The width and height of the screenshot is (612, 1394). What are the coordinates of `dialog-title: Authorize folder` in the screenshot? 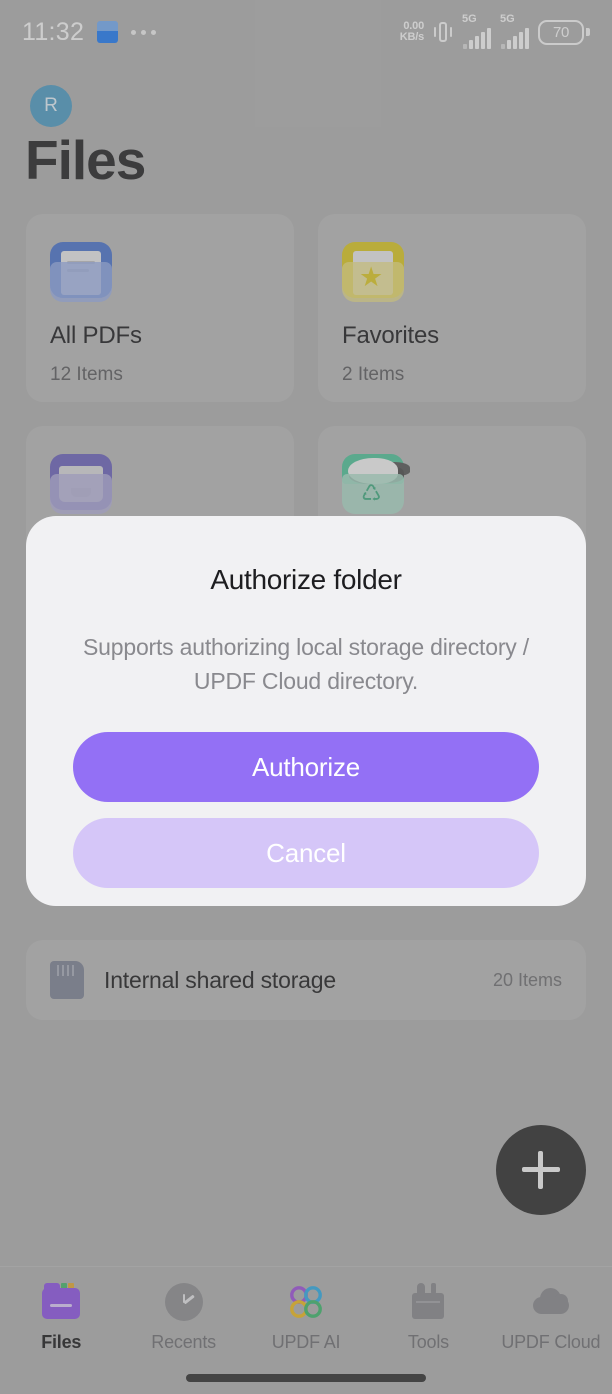 It's located at (306, 579).